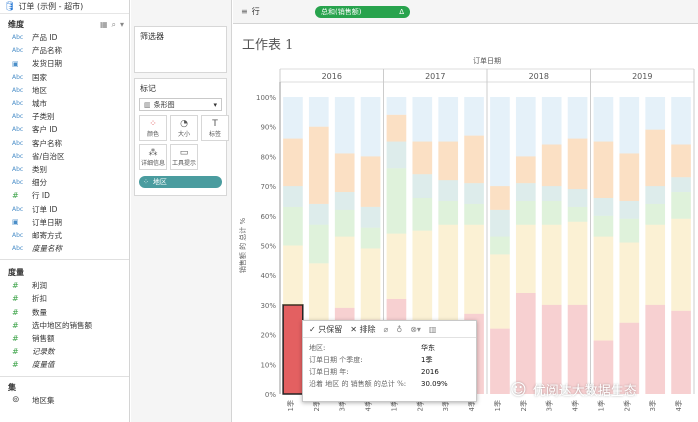 This screenshot has height=422, width=698. What do you see at coordinates (64, 222) in the screenshot?
I see `field-dimension: ▣ 订单日期` at bounding box center [64, 222].